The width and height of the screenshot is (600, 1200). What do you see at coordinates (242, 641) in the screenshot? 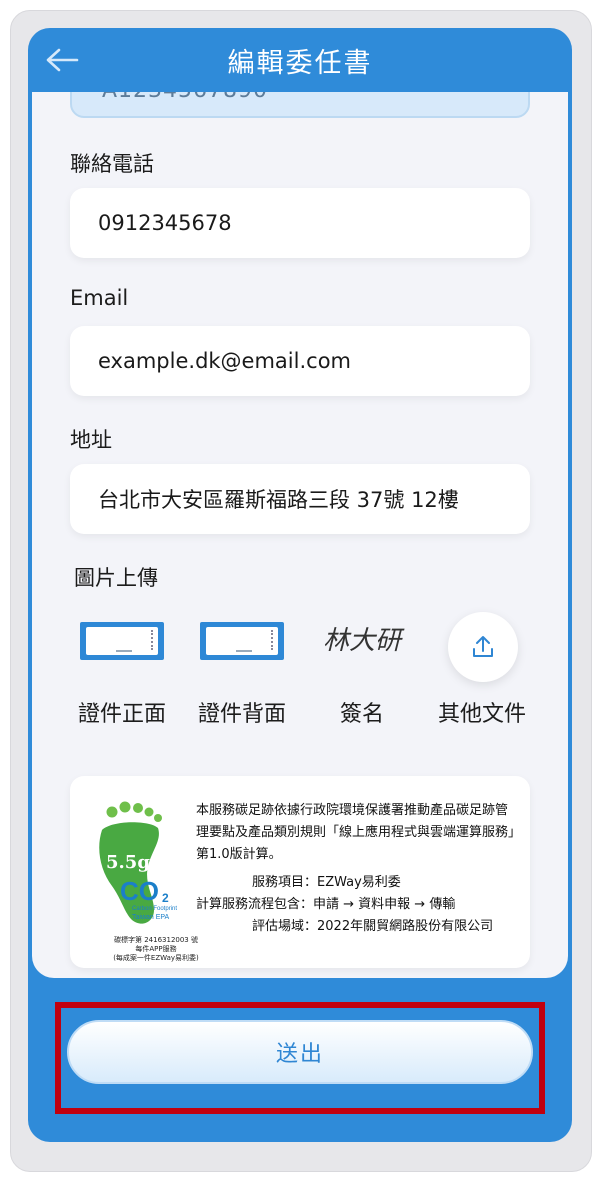
I see `id-card-back-thumbnail` at bounding box center [242, 641].